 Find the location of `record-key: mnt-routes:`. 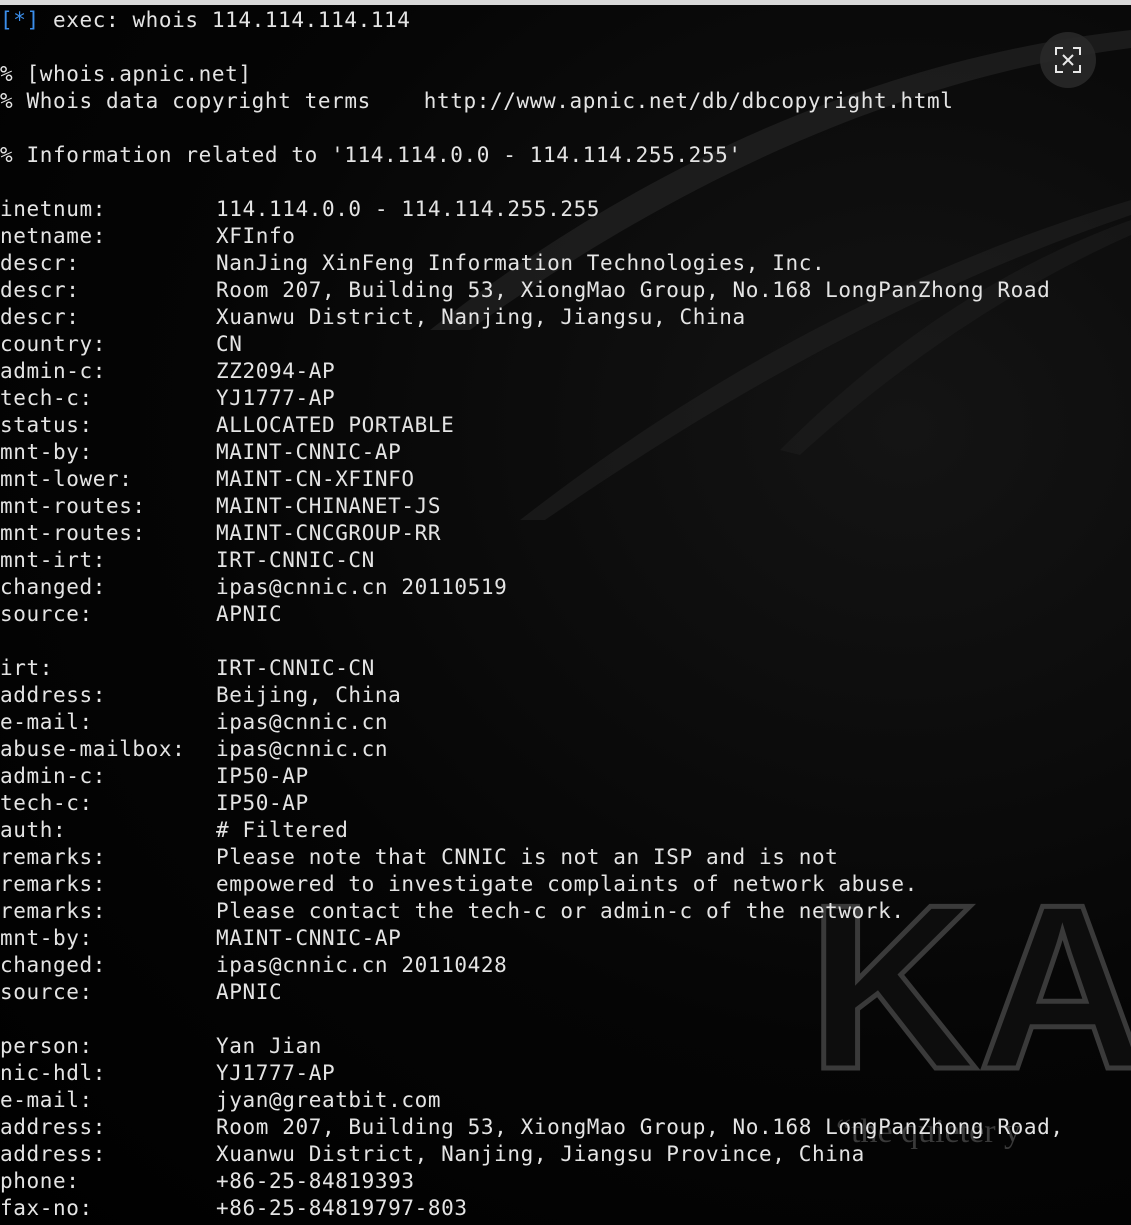

record-key: mnt-routes: is located at coordinates (73, 533).